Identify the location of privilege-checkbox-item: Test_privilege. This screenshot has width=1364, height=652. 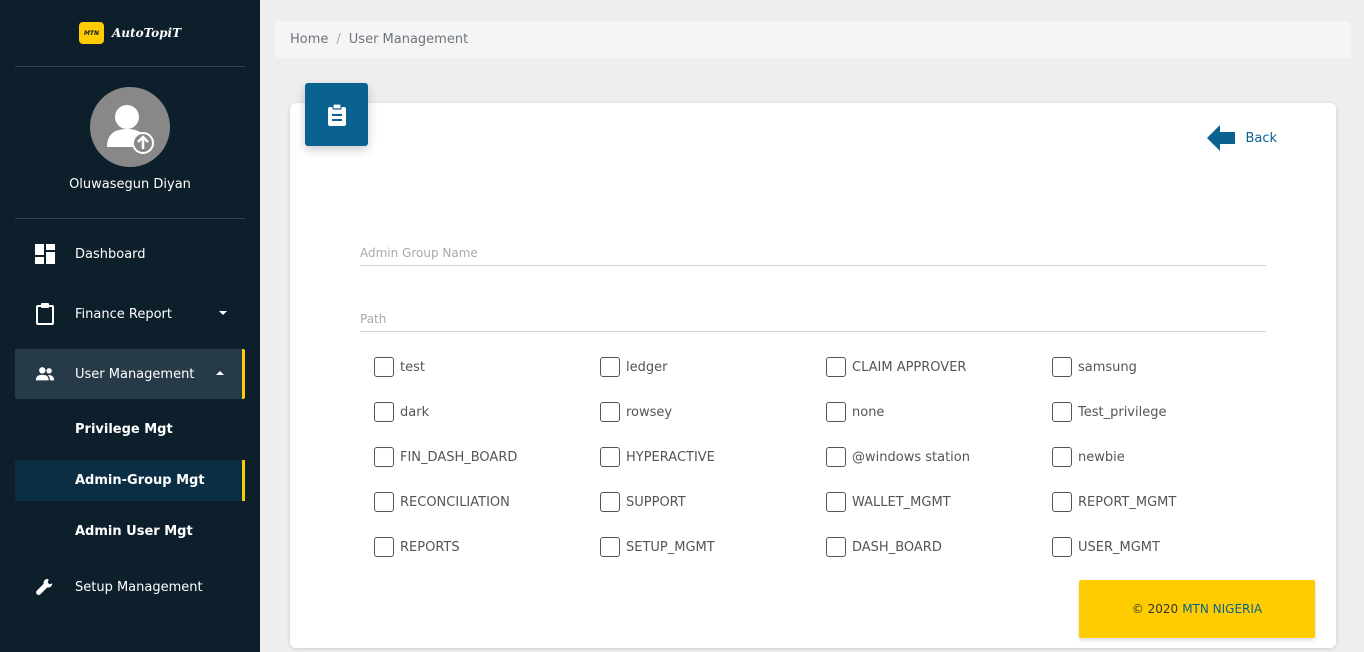
(1165, 412).